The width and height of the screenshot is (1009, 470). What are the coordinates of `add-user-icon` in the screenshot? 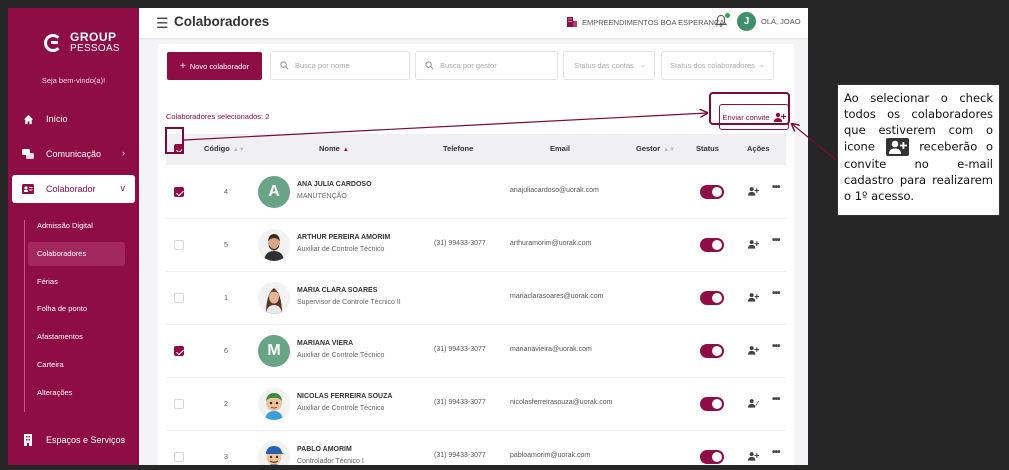 It's located at (897, 147).